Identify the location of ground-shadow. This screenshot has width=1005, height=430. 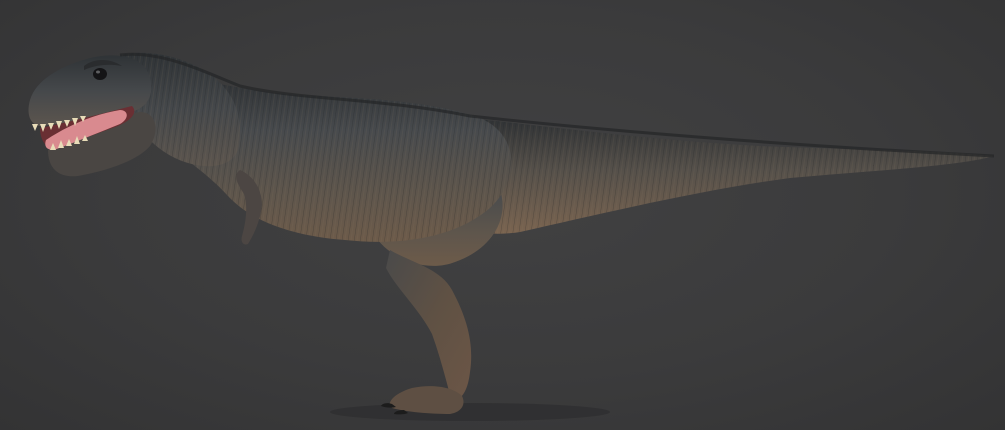
(470, 412).